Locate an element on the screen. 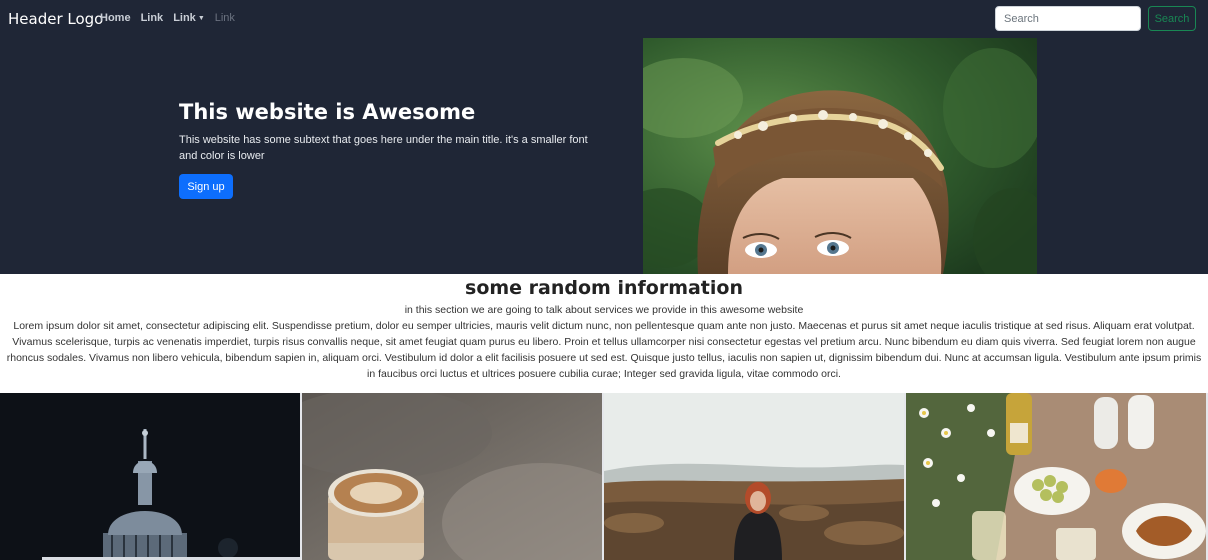  gallery-image-coffee is located at coordinates (452, 476).